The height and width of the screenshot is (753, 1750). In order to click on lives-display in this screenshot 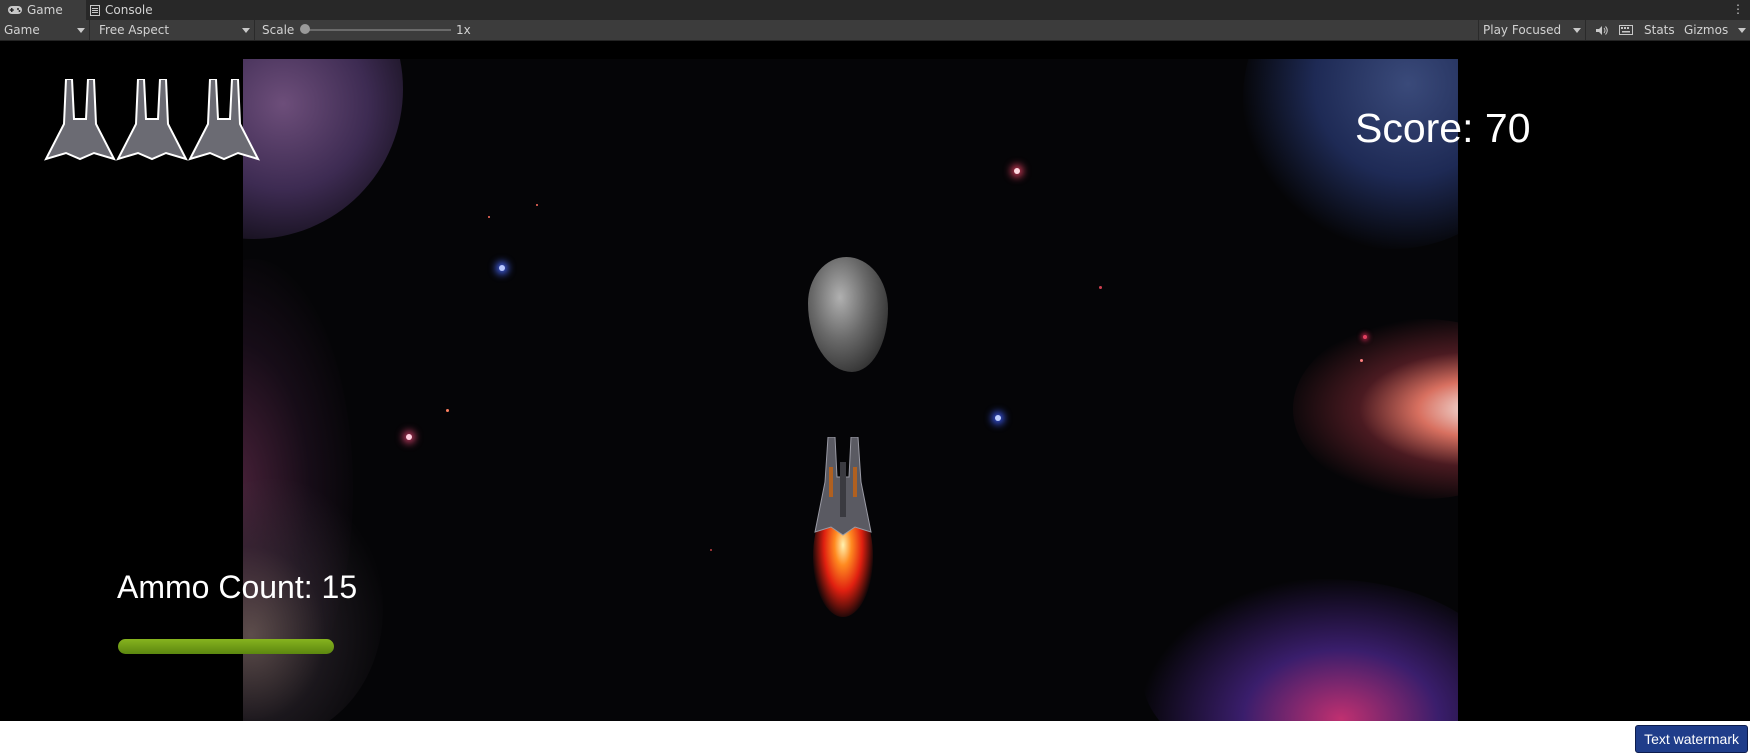, I will do `click(154, 123)`.